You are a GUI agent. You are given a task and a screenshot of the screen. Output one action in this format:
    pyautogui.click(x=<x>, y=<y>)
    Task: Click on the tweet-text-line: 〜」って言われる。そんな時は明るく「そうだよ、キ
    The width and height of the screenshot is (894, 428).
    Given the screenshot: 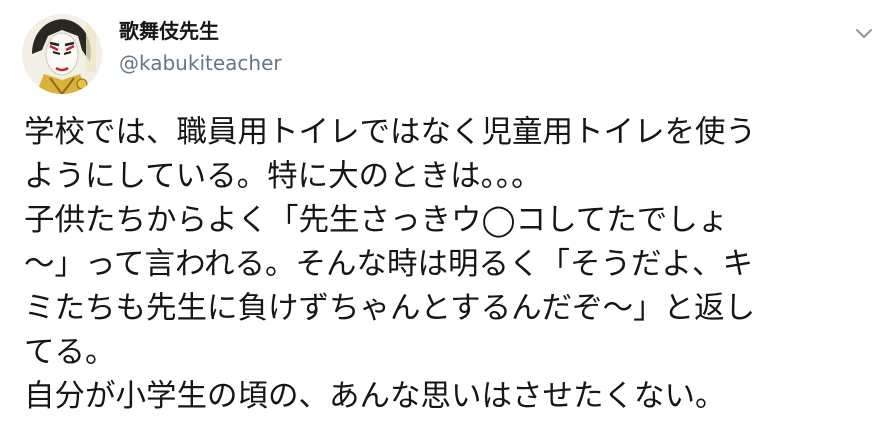 What is the action you would take?
    pyautogui.click(x=388, y=264)
    